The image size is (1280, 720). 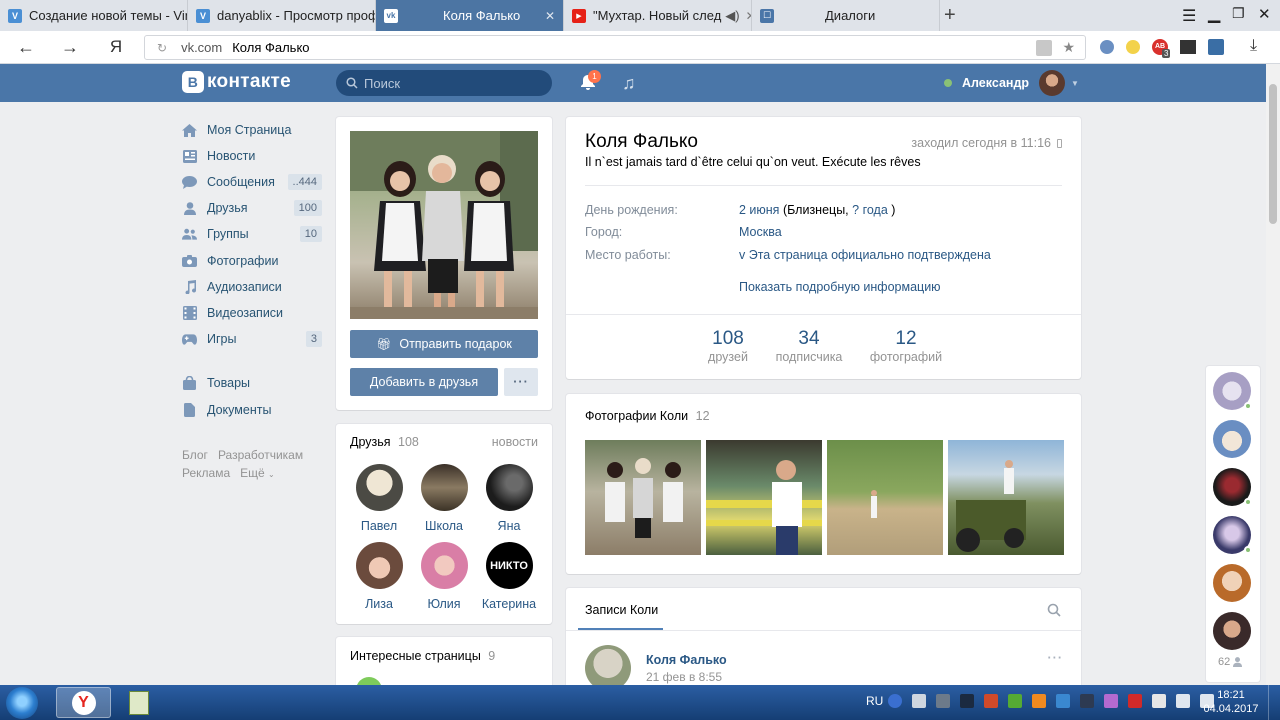 I want to click on browser-tab-2: V danyablix - Просмотр проф, so click(x=282, y=15).